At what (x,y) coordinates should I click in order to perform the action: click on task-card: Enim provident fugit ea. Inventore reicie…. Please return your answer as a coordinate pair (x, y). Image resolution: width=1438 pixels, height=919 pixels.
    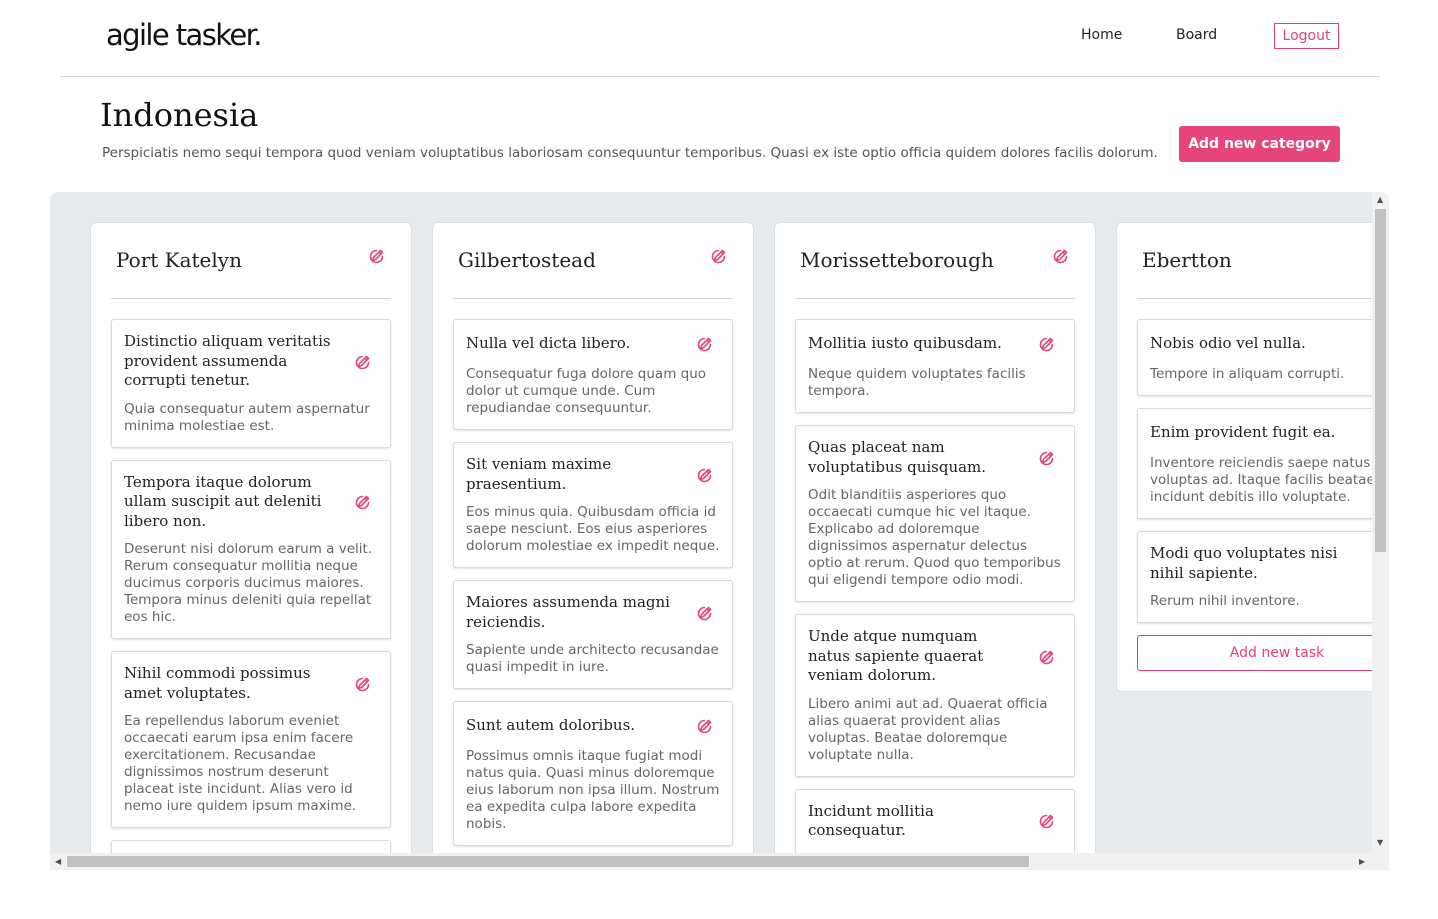
    Looking at the image, I should click on (1254, 463).